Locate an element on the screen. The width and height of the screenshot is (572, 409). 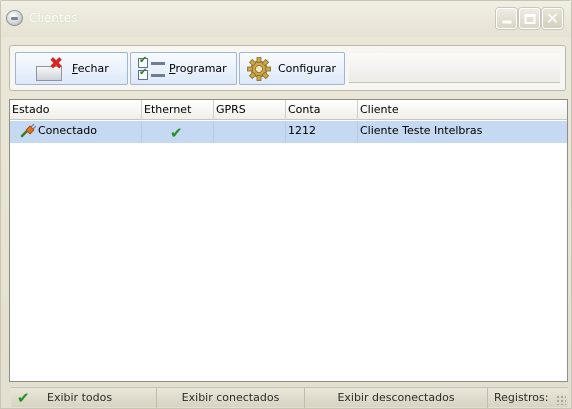
fechar-label: Fechar is located at coordinates (90, 68).